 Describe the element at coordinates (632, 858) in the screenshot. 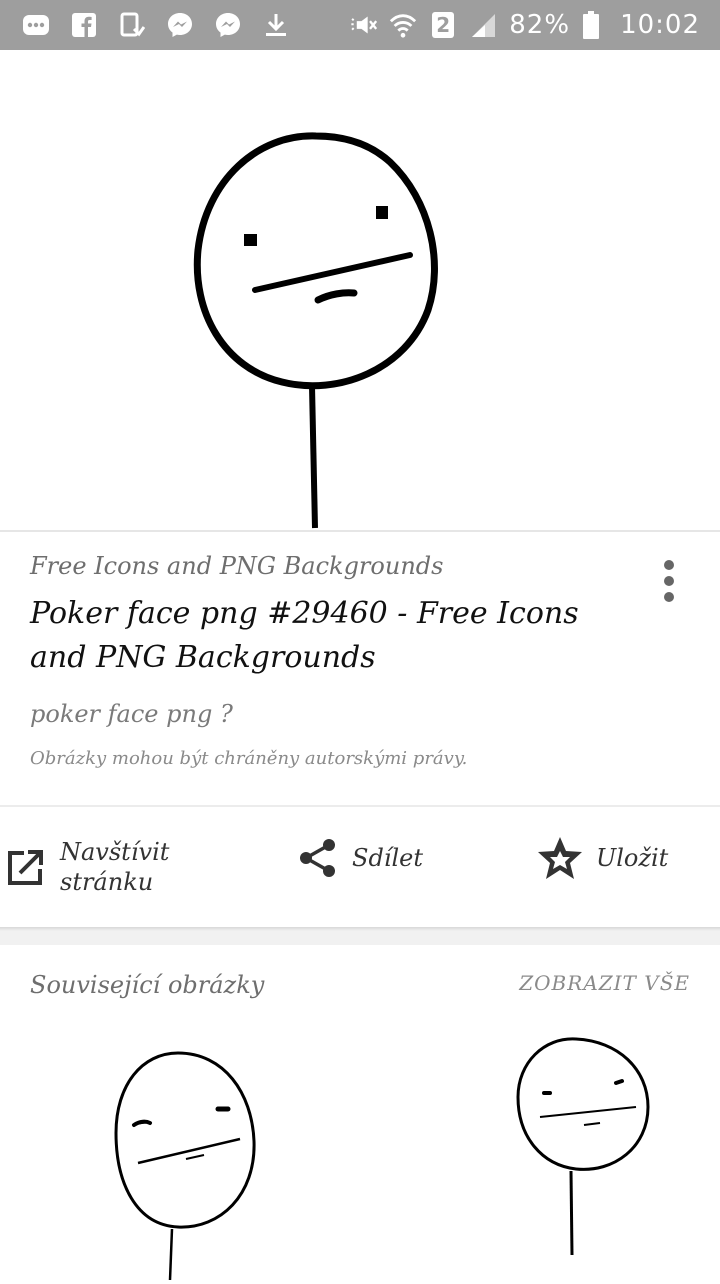

I see `save-label: Uložit` at that location.